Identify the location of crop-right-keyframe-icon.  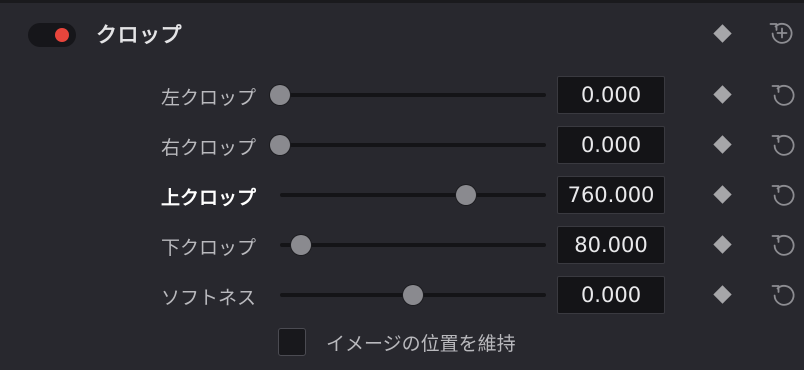
(722, 144).